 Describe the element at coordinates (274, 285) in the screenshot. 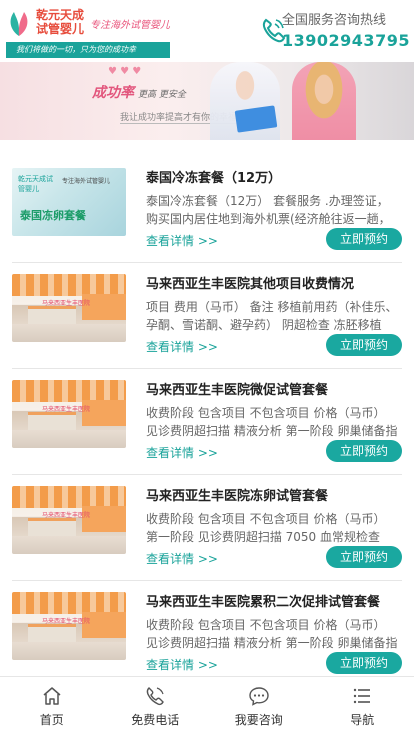

I see `item-title: 马来西亚生丰医院其他项目收费情况` at that location.